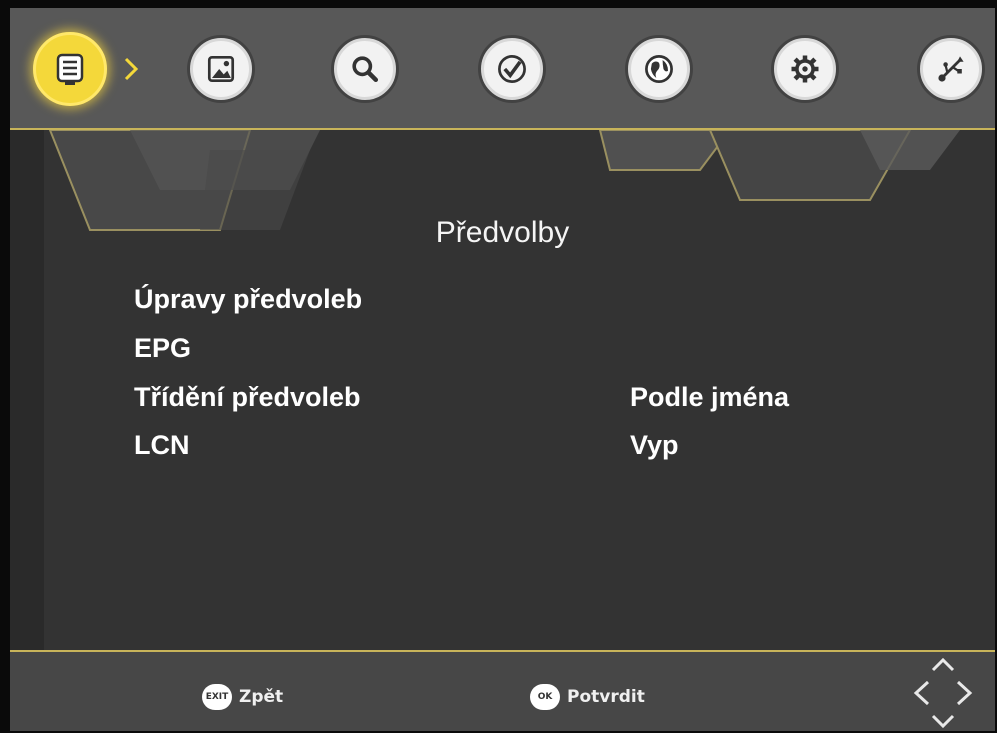 The width and height of the screenshot is (997, 733). What do you see at coordinates (710, 397) in the screenshot?
I see `row-value: Podle jména` at bounding box center [710, 397].